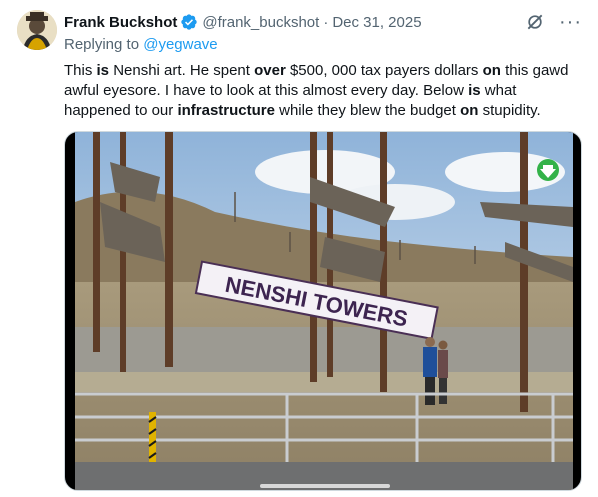 This screenshot has height=497, width=598. Describe the element at coordinates (180, 44) in the screenshot. I see `reply-target-link: @yegwave` at that location.